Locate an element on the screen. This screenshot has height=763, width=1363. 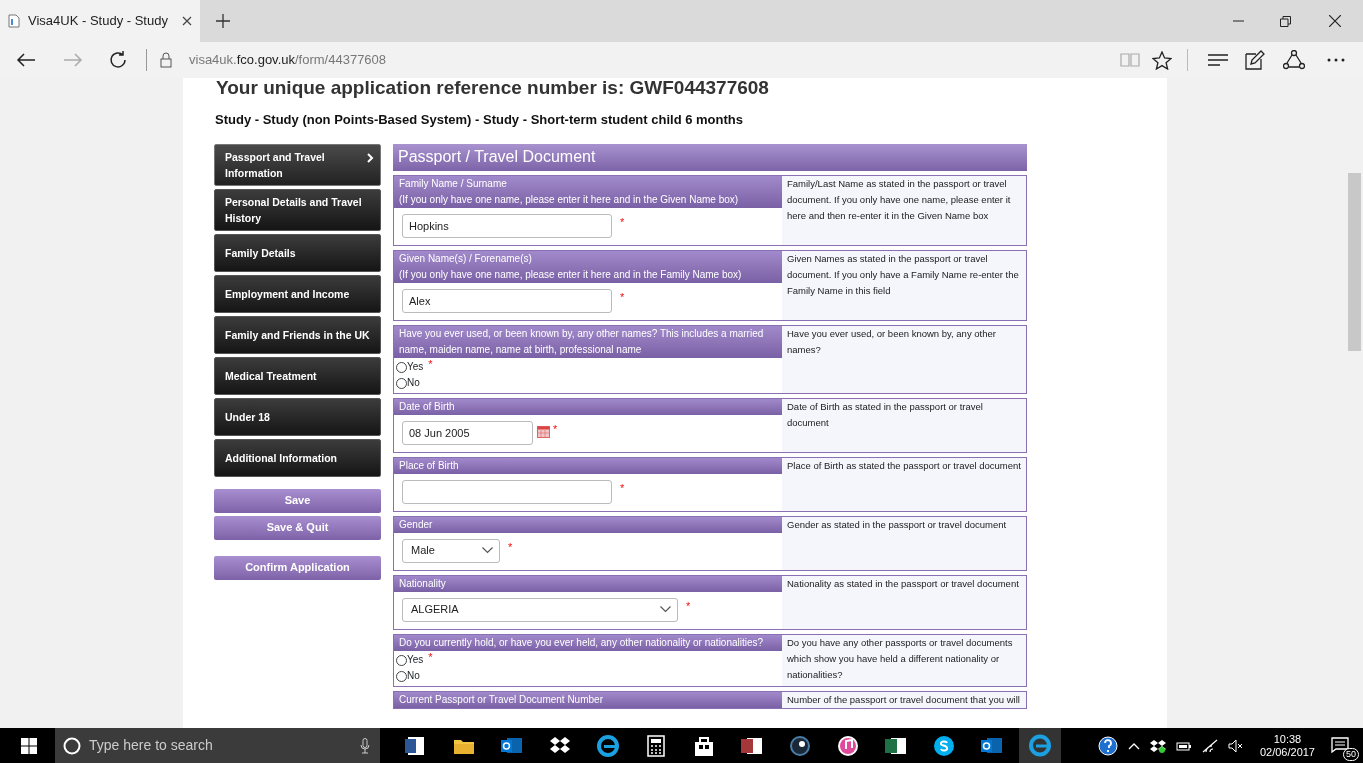
browser-tab: Visa4UK - Study - Study is located at coordinates (100, 21).